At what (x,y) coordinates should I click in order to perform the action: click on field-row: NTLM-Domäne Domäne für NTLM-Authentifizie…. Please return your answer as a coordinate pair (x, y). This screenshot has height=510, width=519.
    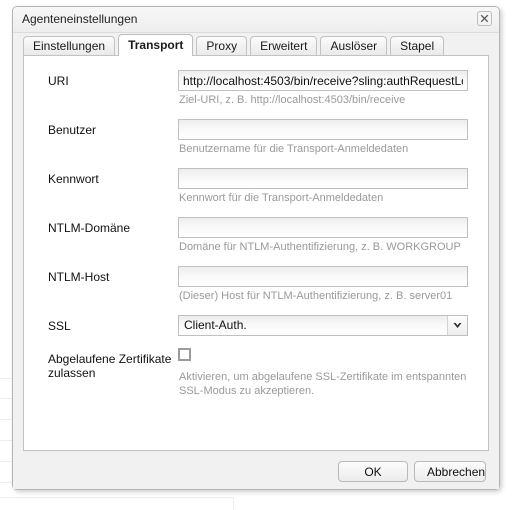
    Looking at the image, I should click on (256, 237).